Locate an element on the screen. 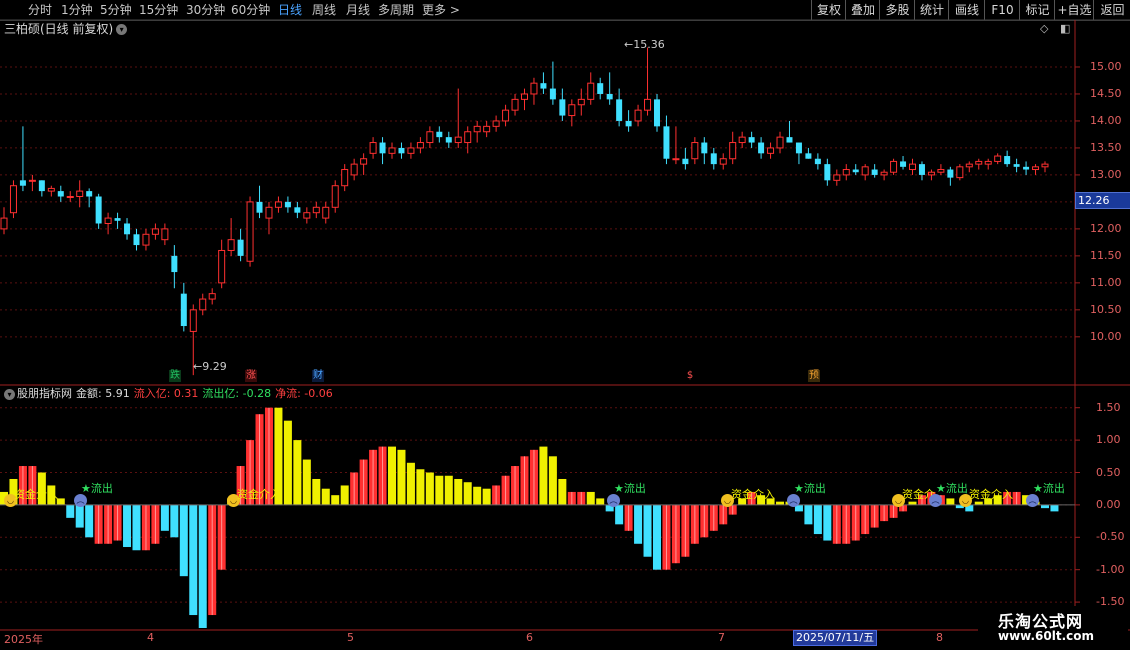 Image resolution: width=1130 pixels, height=650 pixels. chevron-down-icon: ▾ is located at coordinates (9, 394).